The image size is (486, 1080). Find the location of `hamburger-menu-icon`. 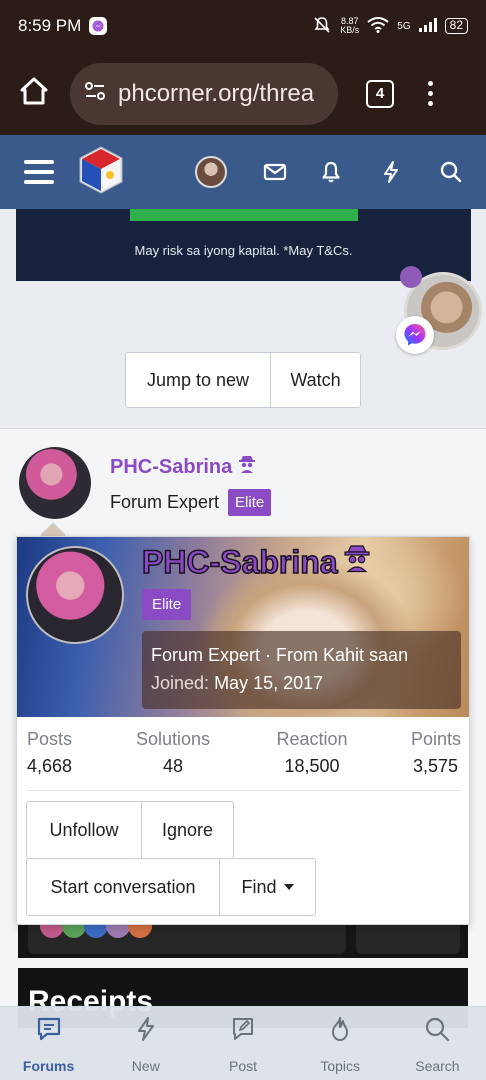

hamburger-menu-icon is located at coordinates (39, 172).